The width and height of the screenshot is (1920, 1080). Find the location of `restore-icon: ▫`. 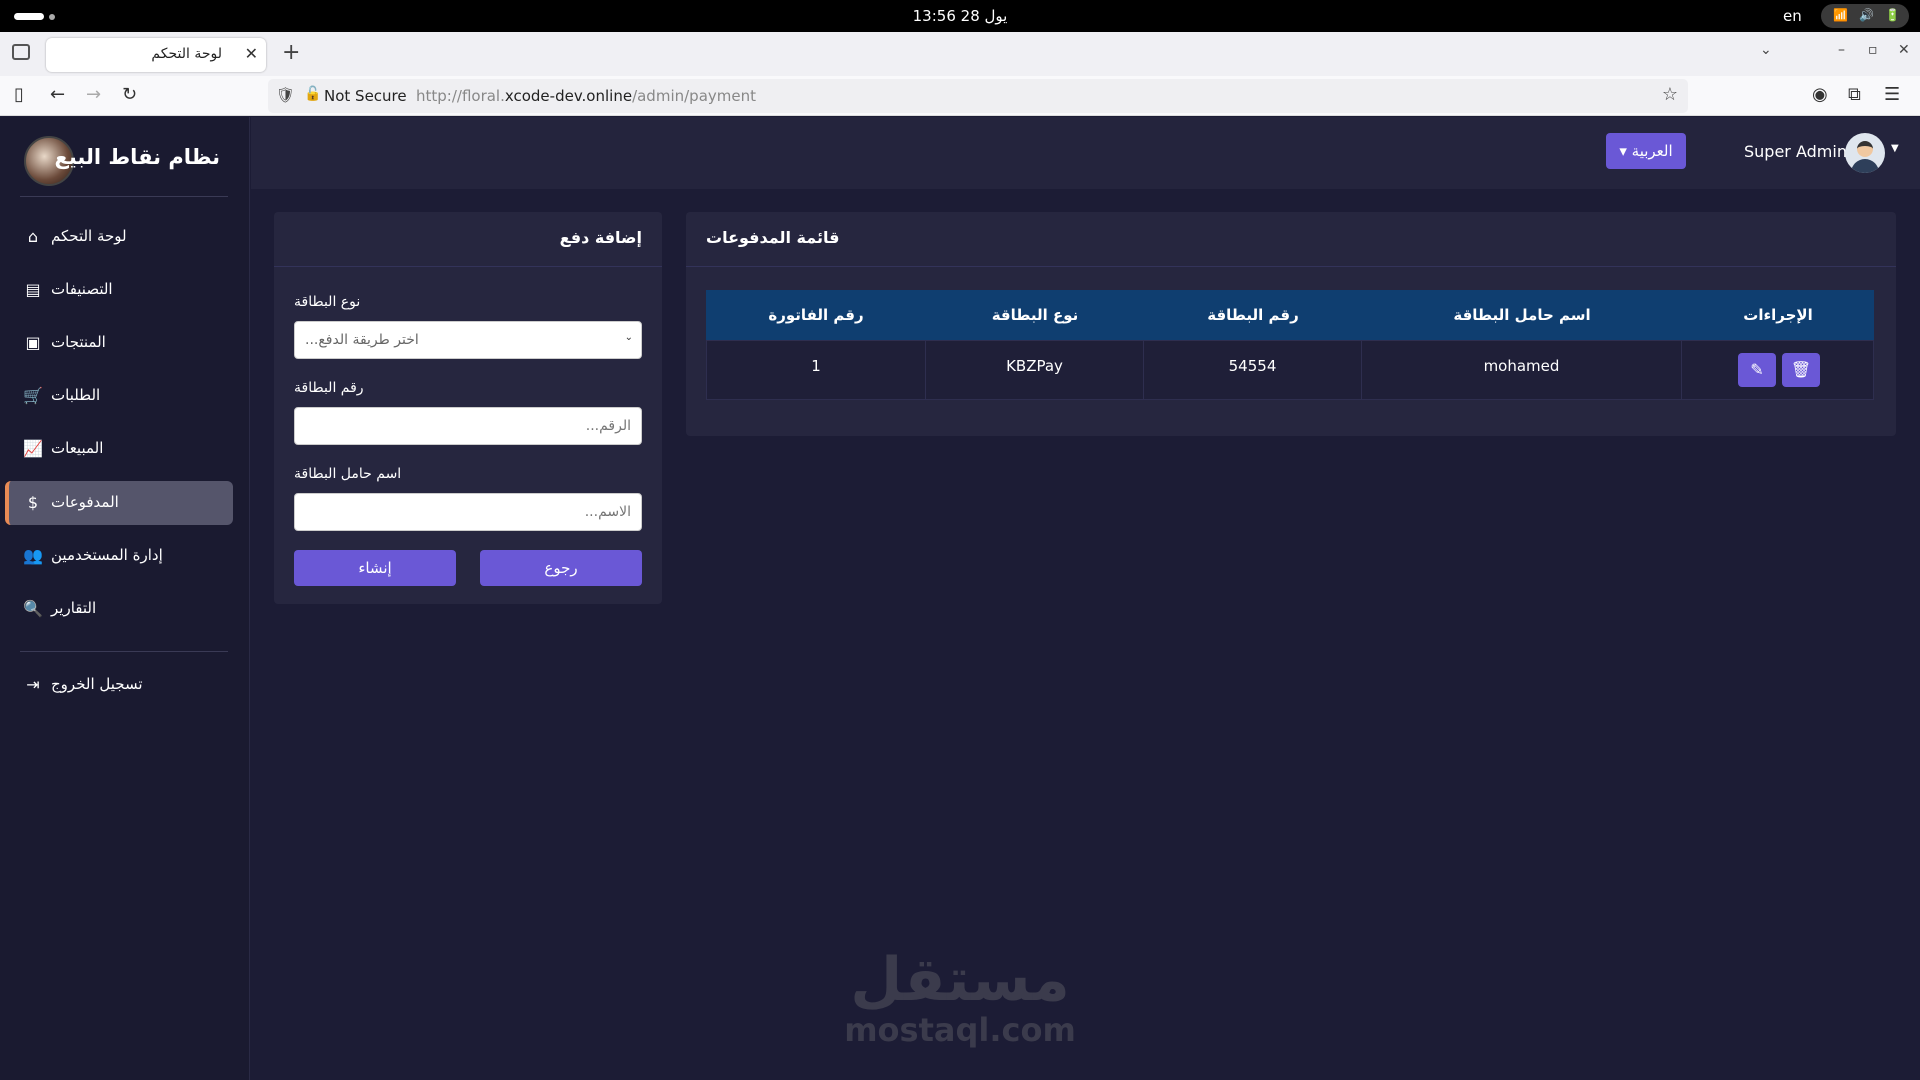

restore-icon: ▫ is located at coordinates (1873, 50).